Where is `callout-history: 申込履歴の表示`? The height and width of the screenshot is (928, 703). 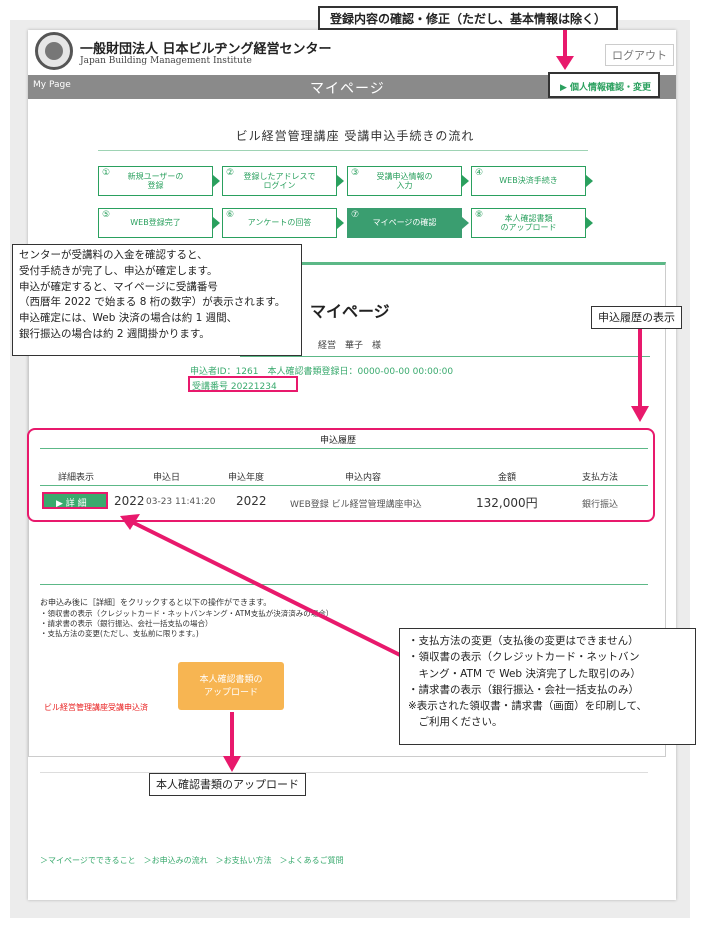 callout-history: 申込履歴の表示 is located at coordinates (636, 318).